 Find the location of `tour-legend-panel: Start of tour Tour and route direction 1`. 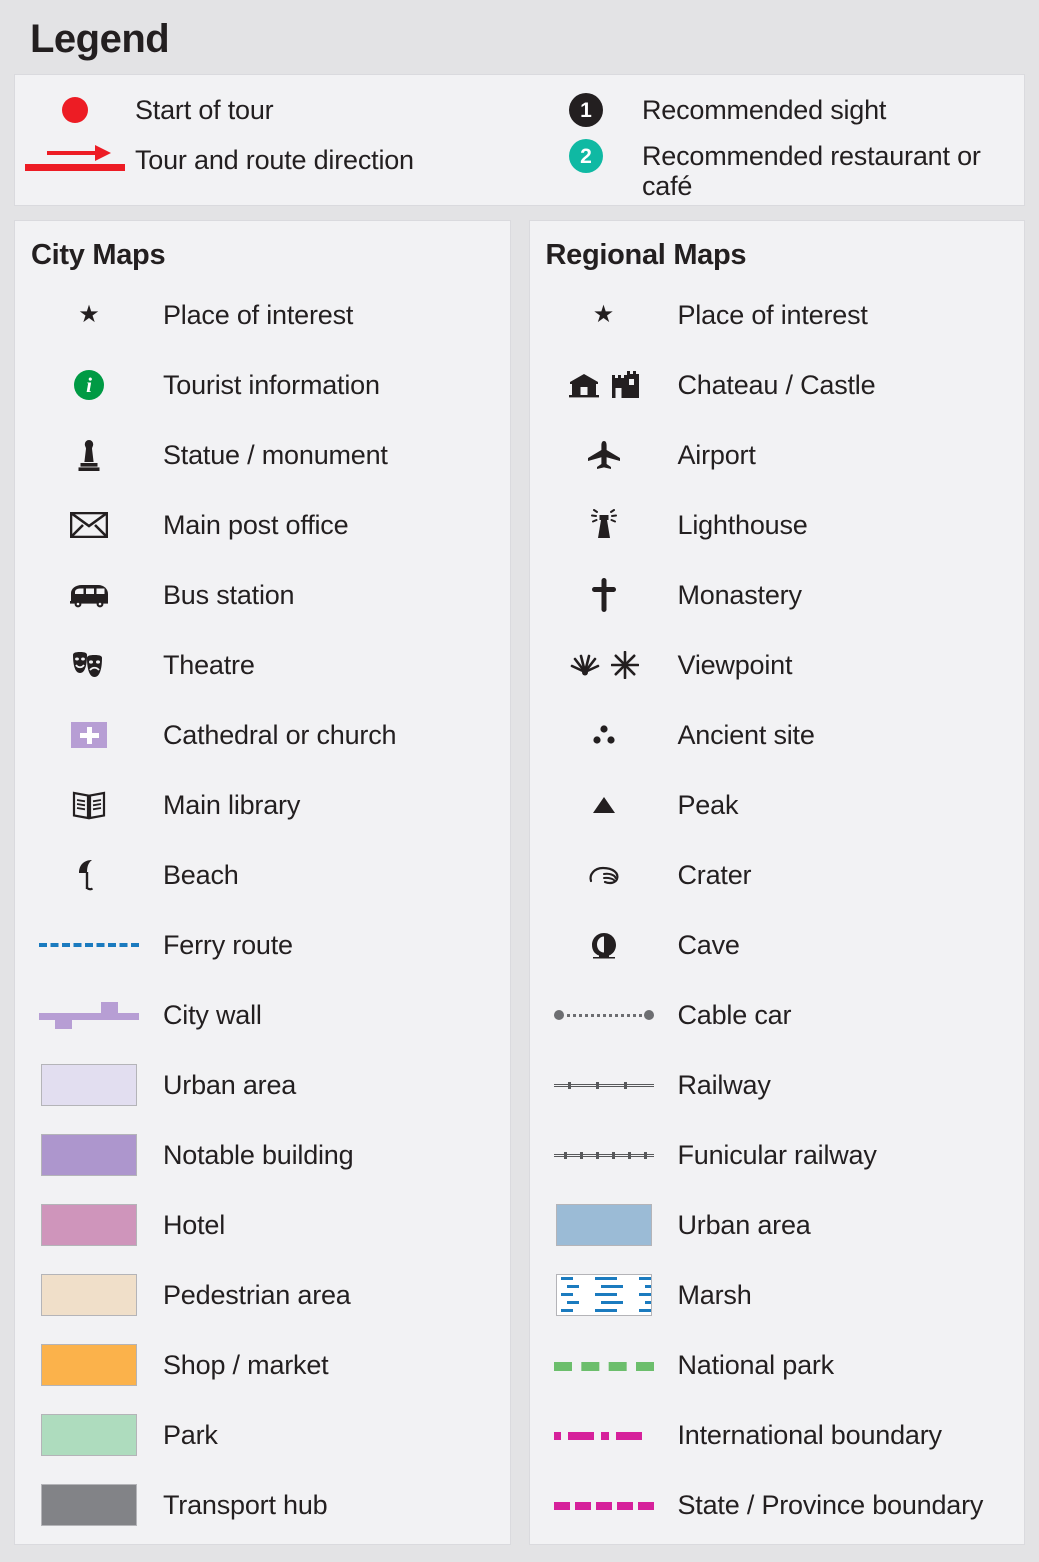

tour-legend-panel: Start of tour Tour and route direction 1 is located at coordinates (519, 140).